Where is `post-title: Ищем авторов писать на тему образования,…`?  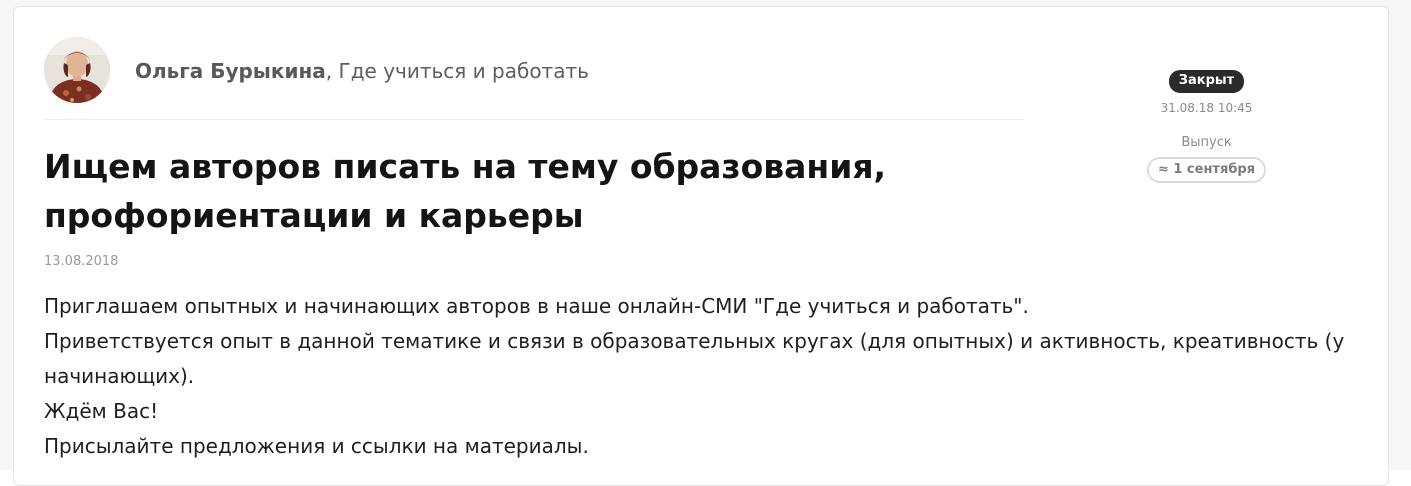 post-title: Ищем авторов писать на тему образования,… is located at coordinates (465, 191).